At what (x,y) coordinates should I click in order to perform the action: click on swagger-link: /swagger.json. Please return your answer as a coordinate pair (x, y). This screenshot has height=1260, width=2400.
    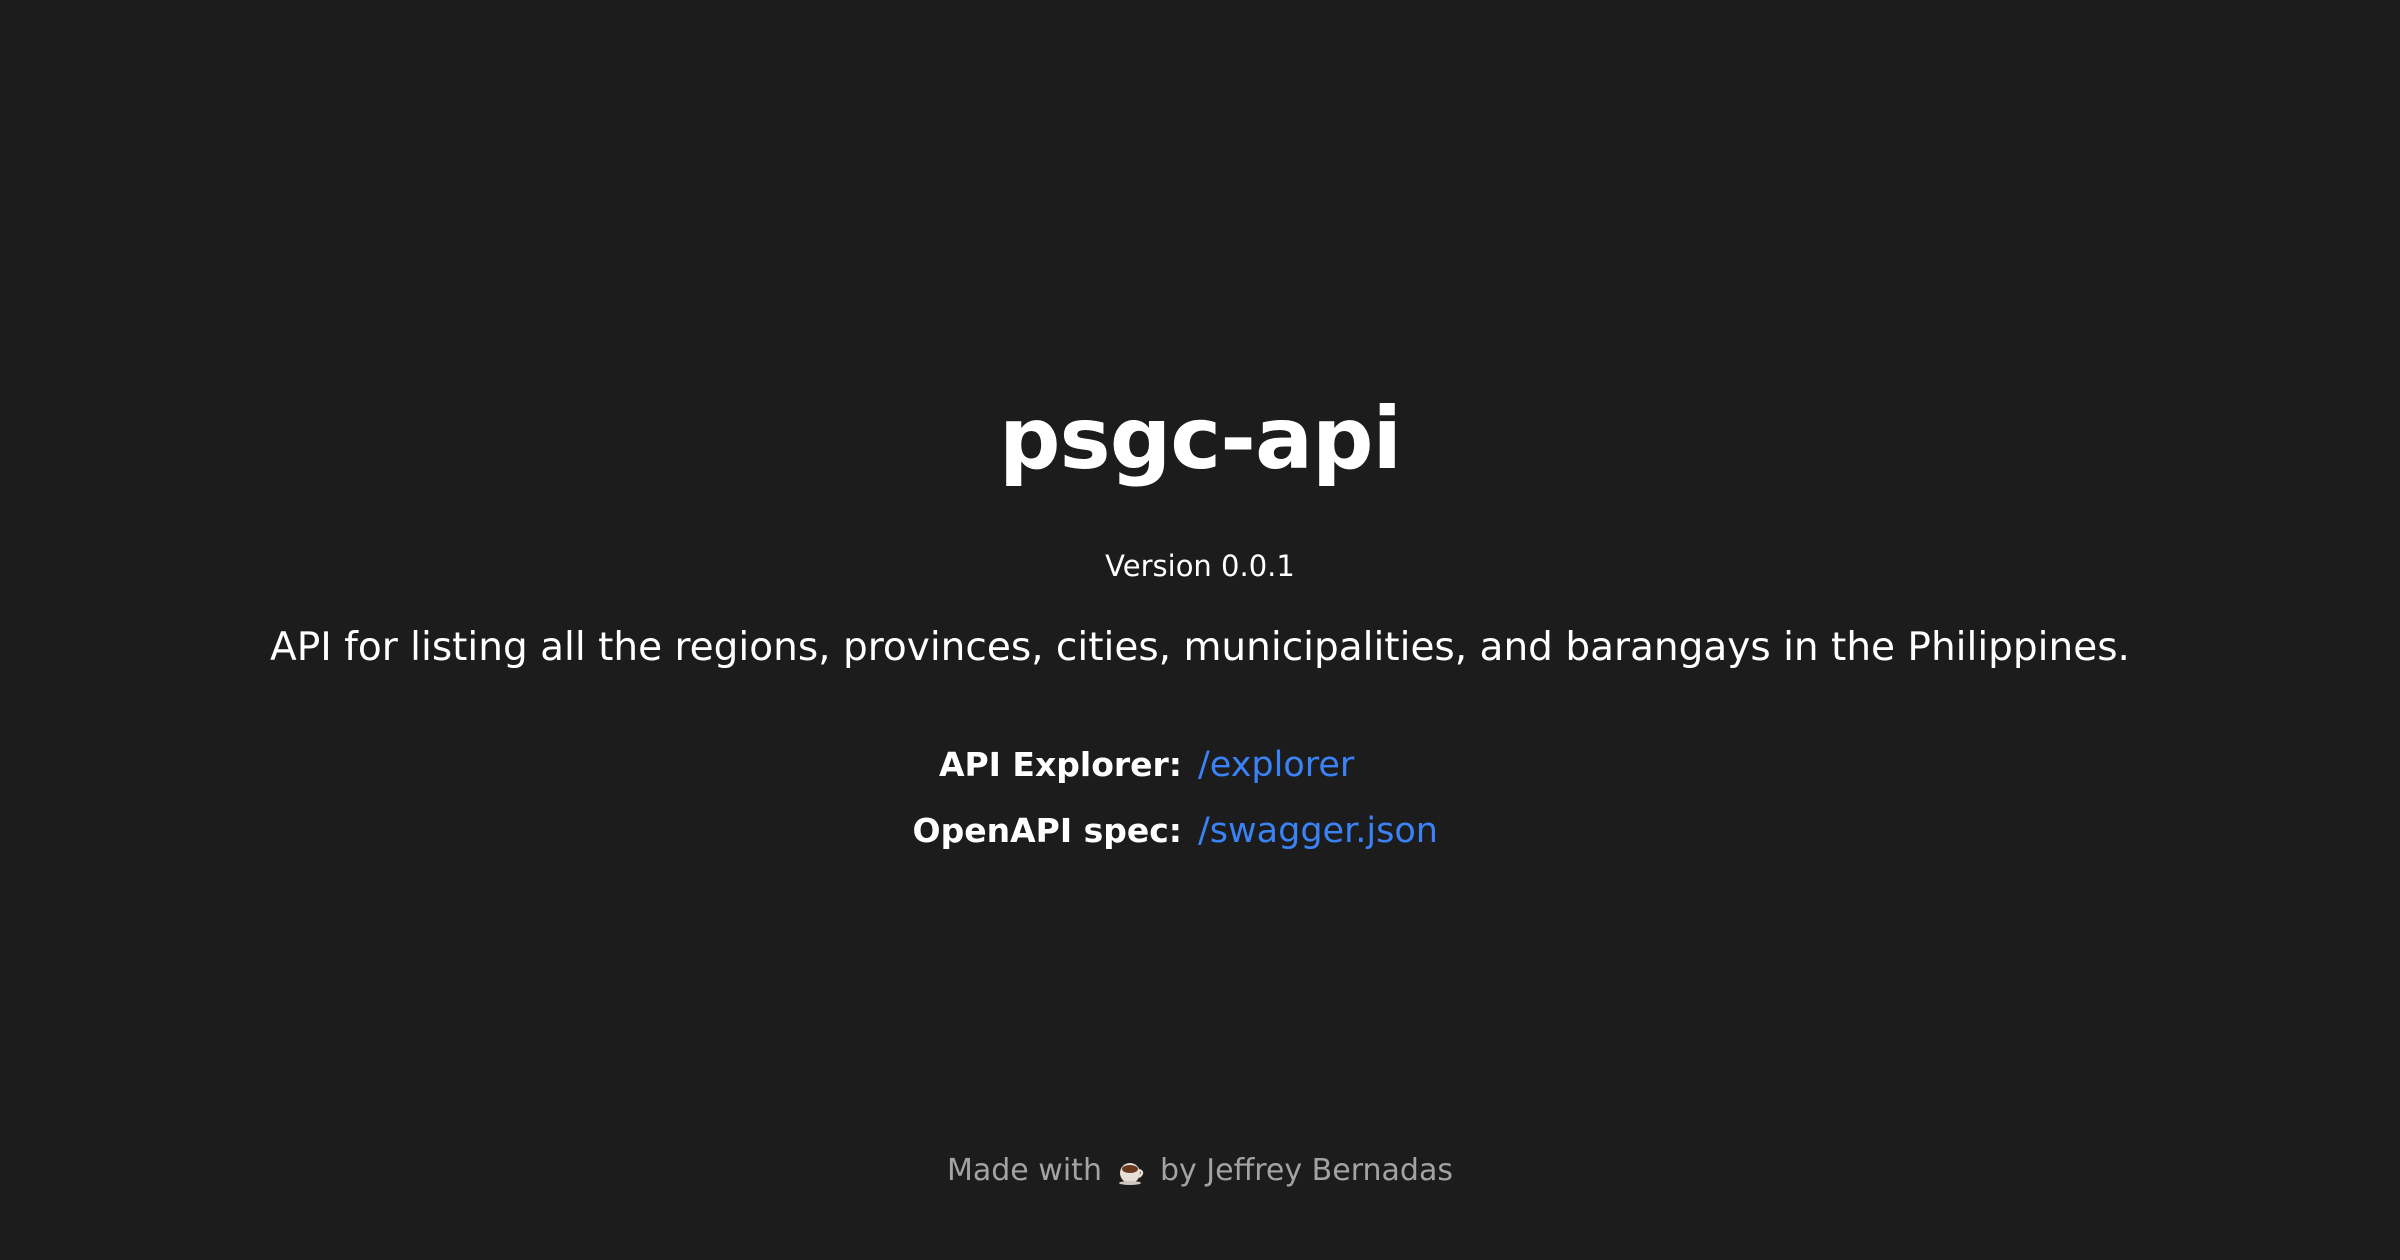
    Looking at the image, I should click on (1318, 831).